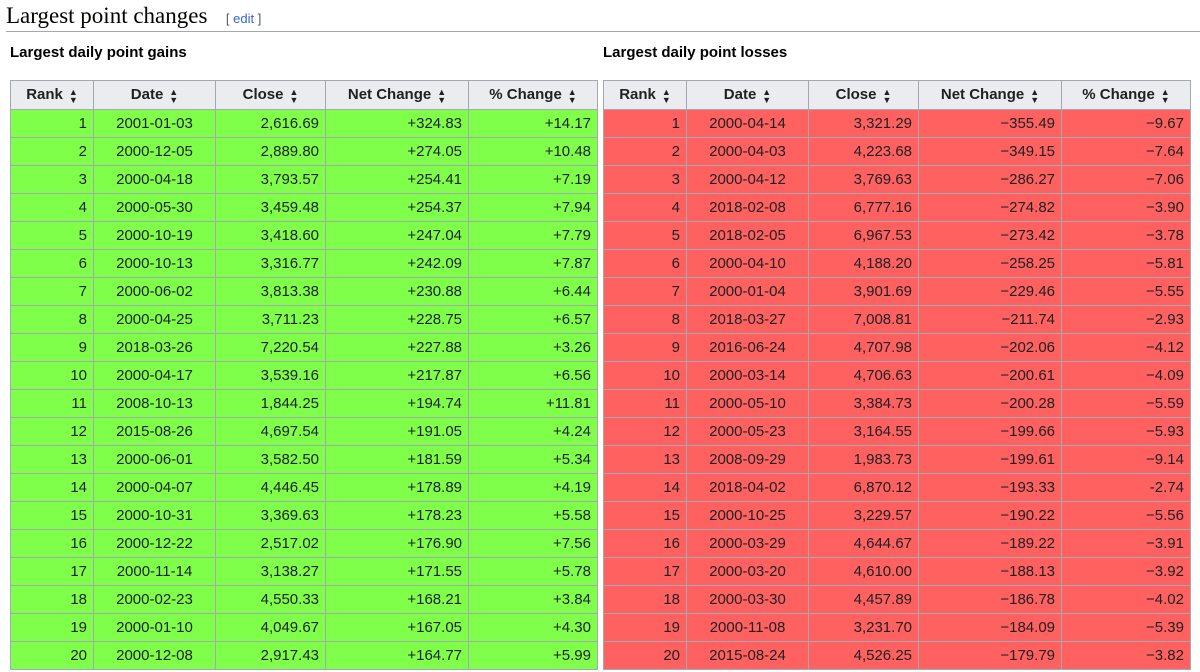 This screenshot has height=672, width=1200. Describe the element at coordinates (863, 347) in the screenshot. I see `losses-cell-close: 4,707.98` at that location.